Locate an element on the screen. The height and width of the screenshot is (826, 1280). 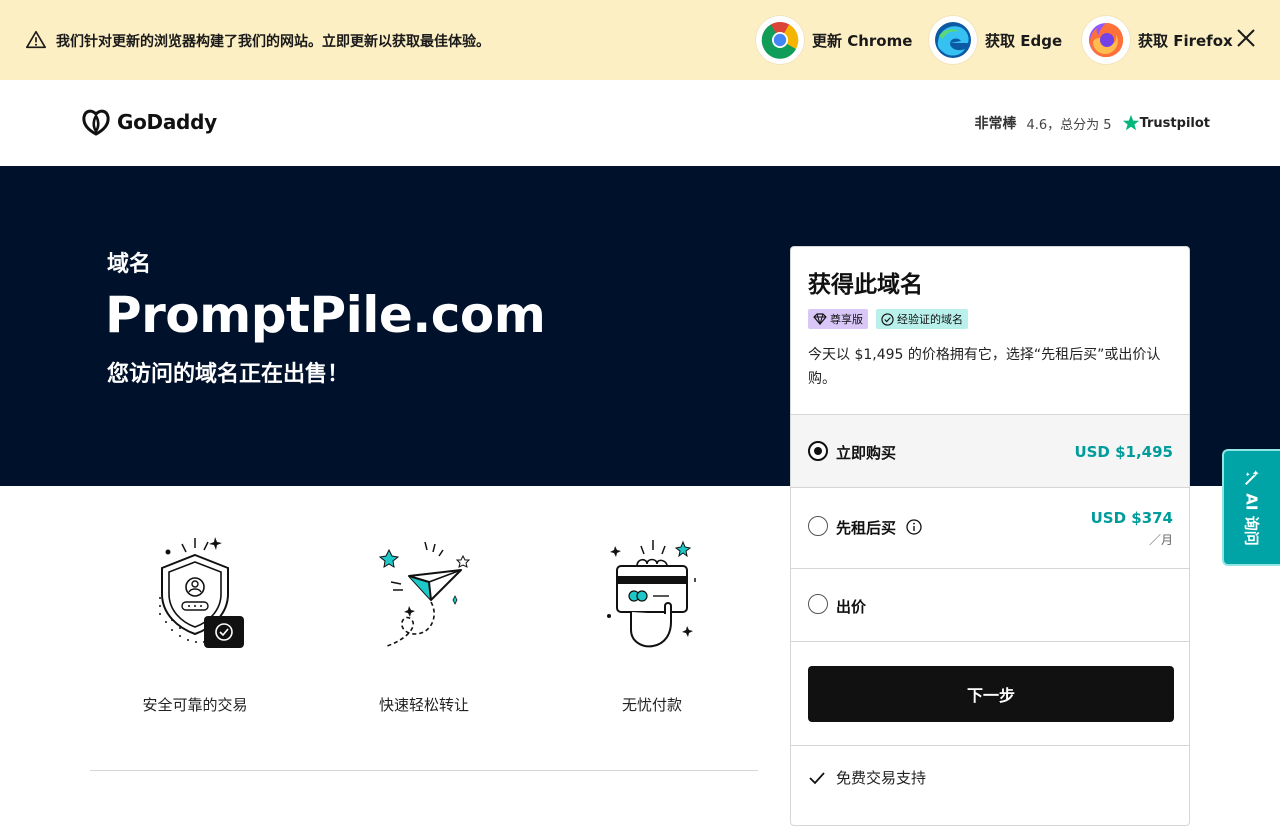
chrome-icon is located at coordinates (780, 40).